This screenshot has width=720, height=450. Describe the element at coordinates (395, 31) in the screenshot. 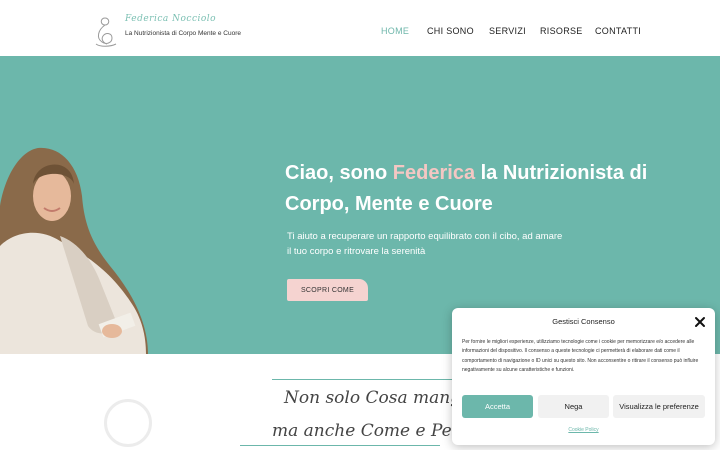

I see `nav-home: HOME` at that location.